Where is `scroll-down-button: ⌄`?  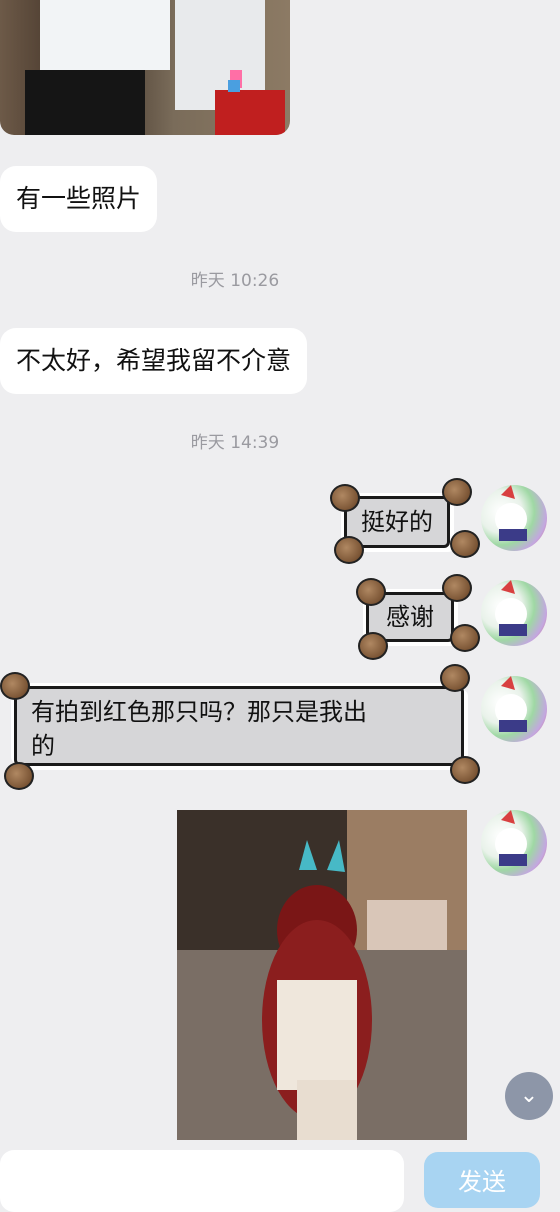
scroll-down-button: ⌄ is located at coordinates (529, 1096).